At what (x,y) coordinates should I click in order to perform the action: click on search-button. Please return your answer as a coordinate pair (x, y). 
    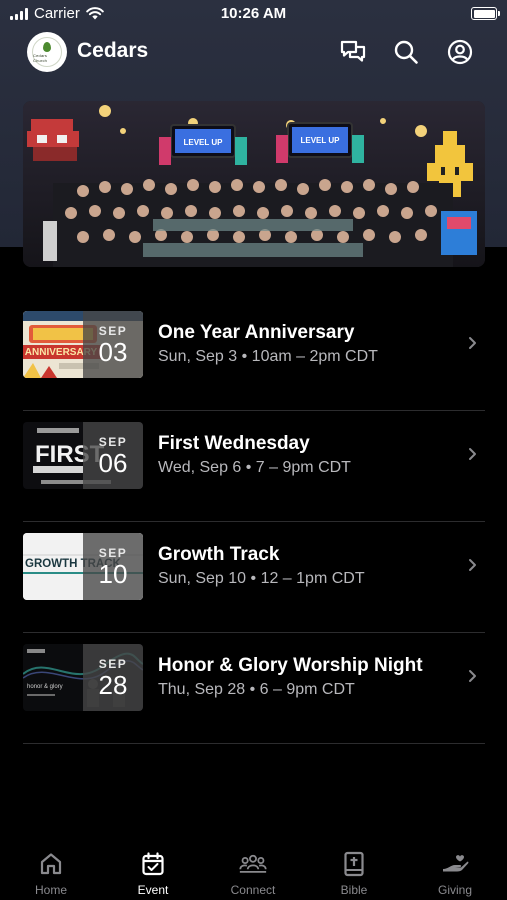
    Looking at the image, I should click on (406, 52).